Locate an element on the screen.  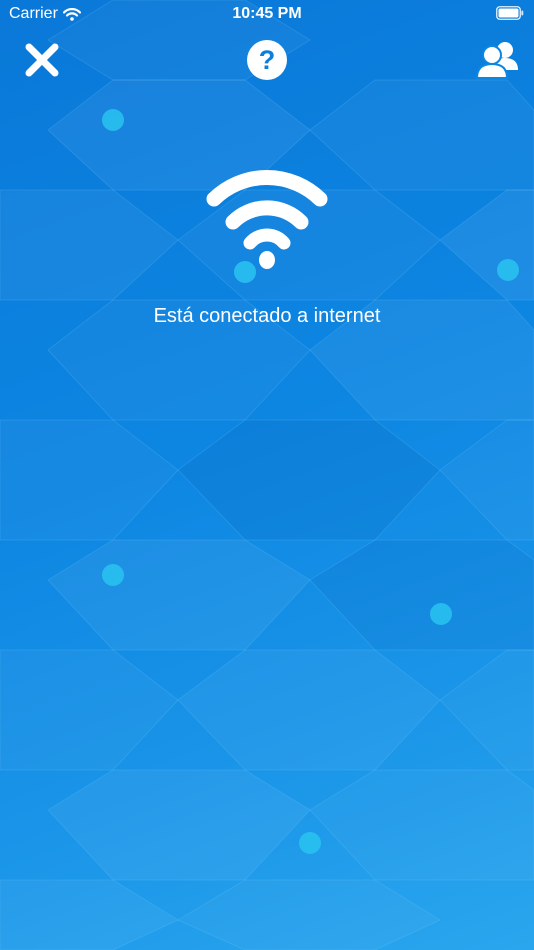
users-button is located at coordinates (498, 60).